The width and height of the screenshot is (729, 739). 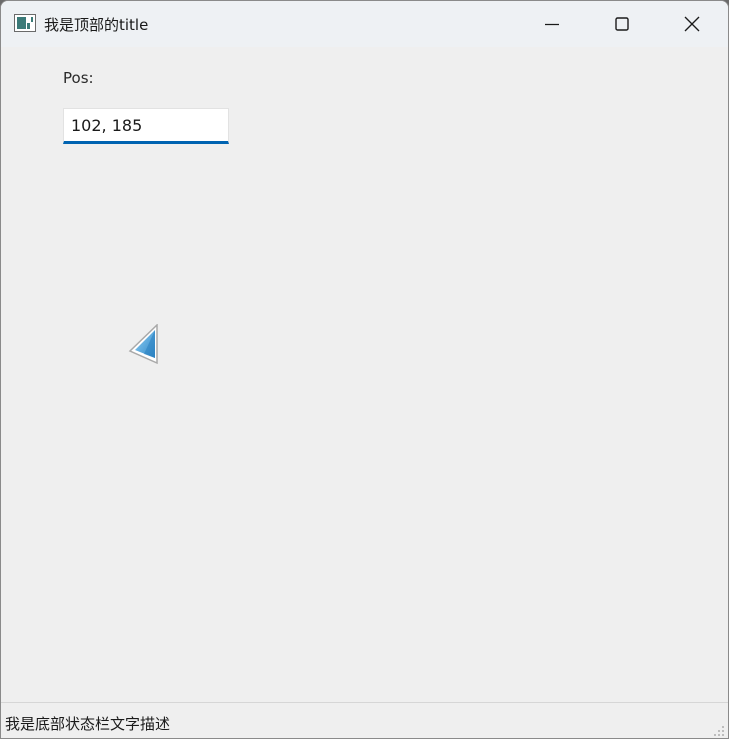 What do you see at coordinates (88, 724) in the screenshot?
I see `status-text: 我是底部状态栏文字描述` at bounding box center [88, 724].